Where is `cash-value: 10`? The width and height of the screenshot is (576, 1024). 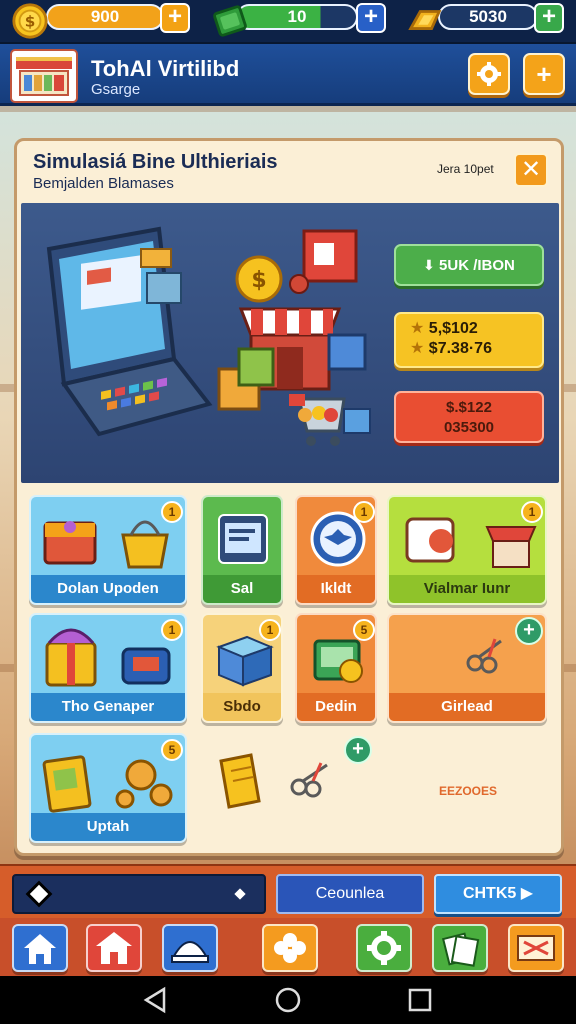
cash-value: 10 is located at coordinates (297, 16).